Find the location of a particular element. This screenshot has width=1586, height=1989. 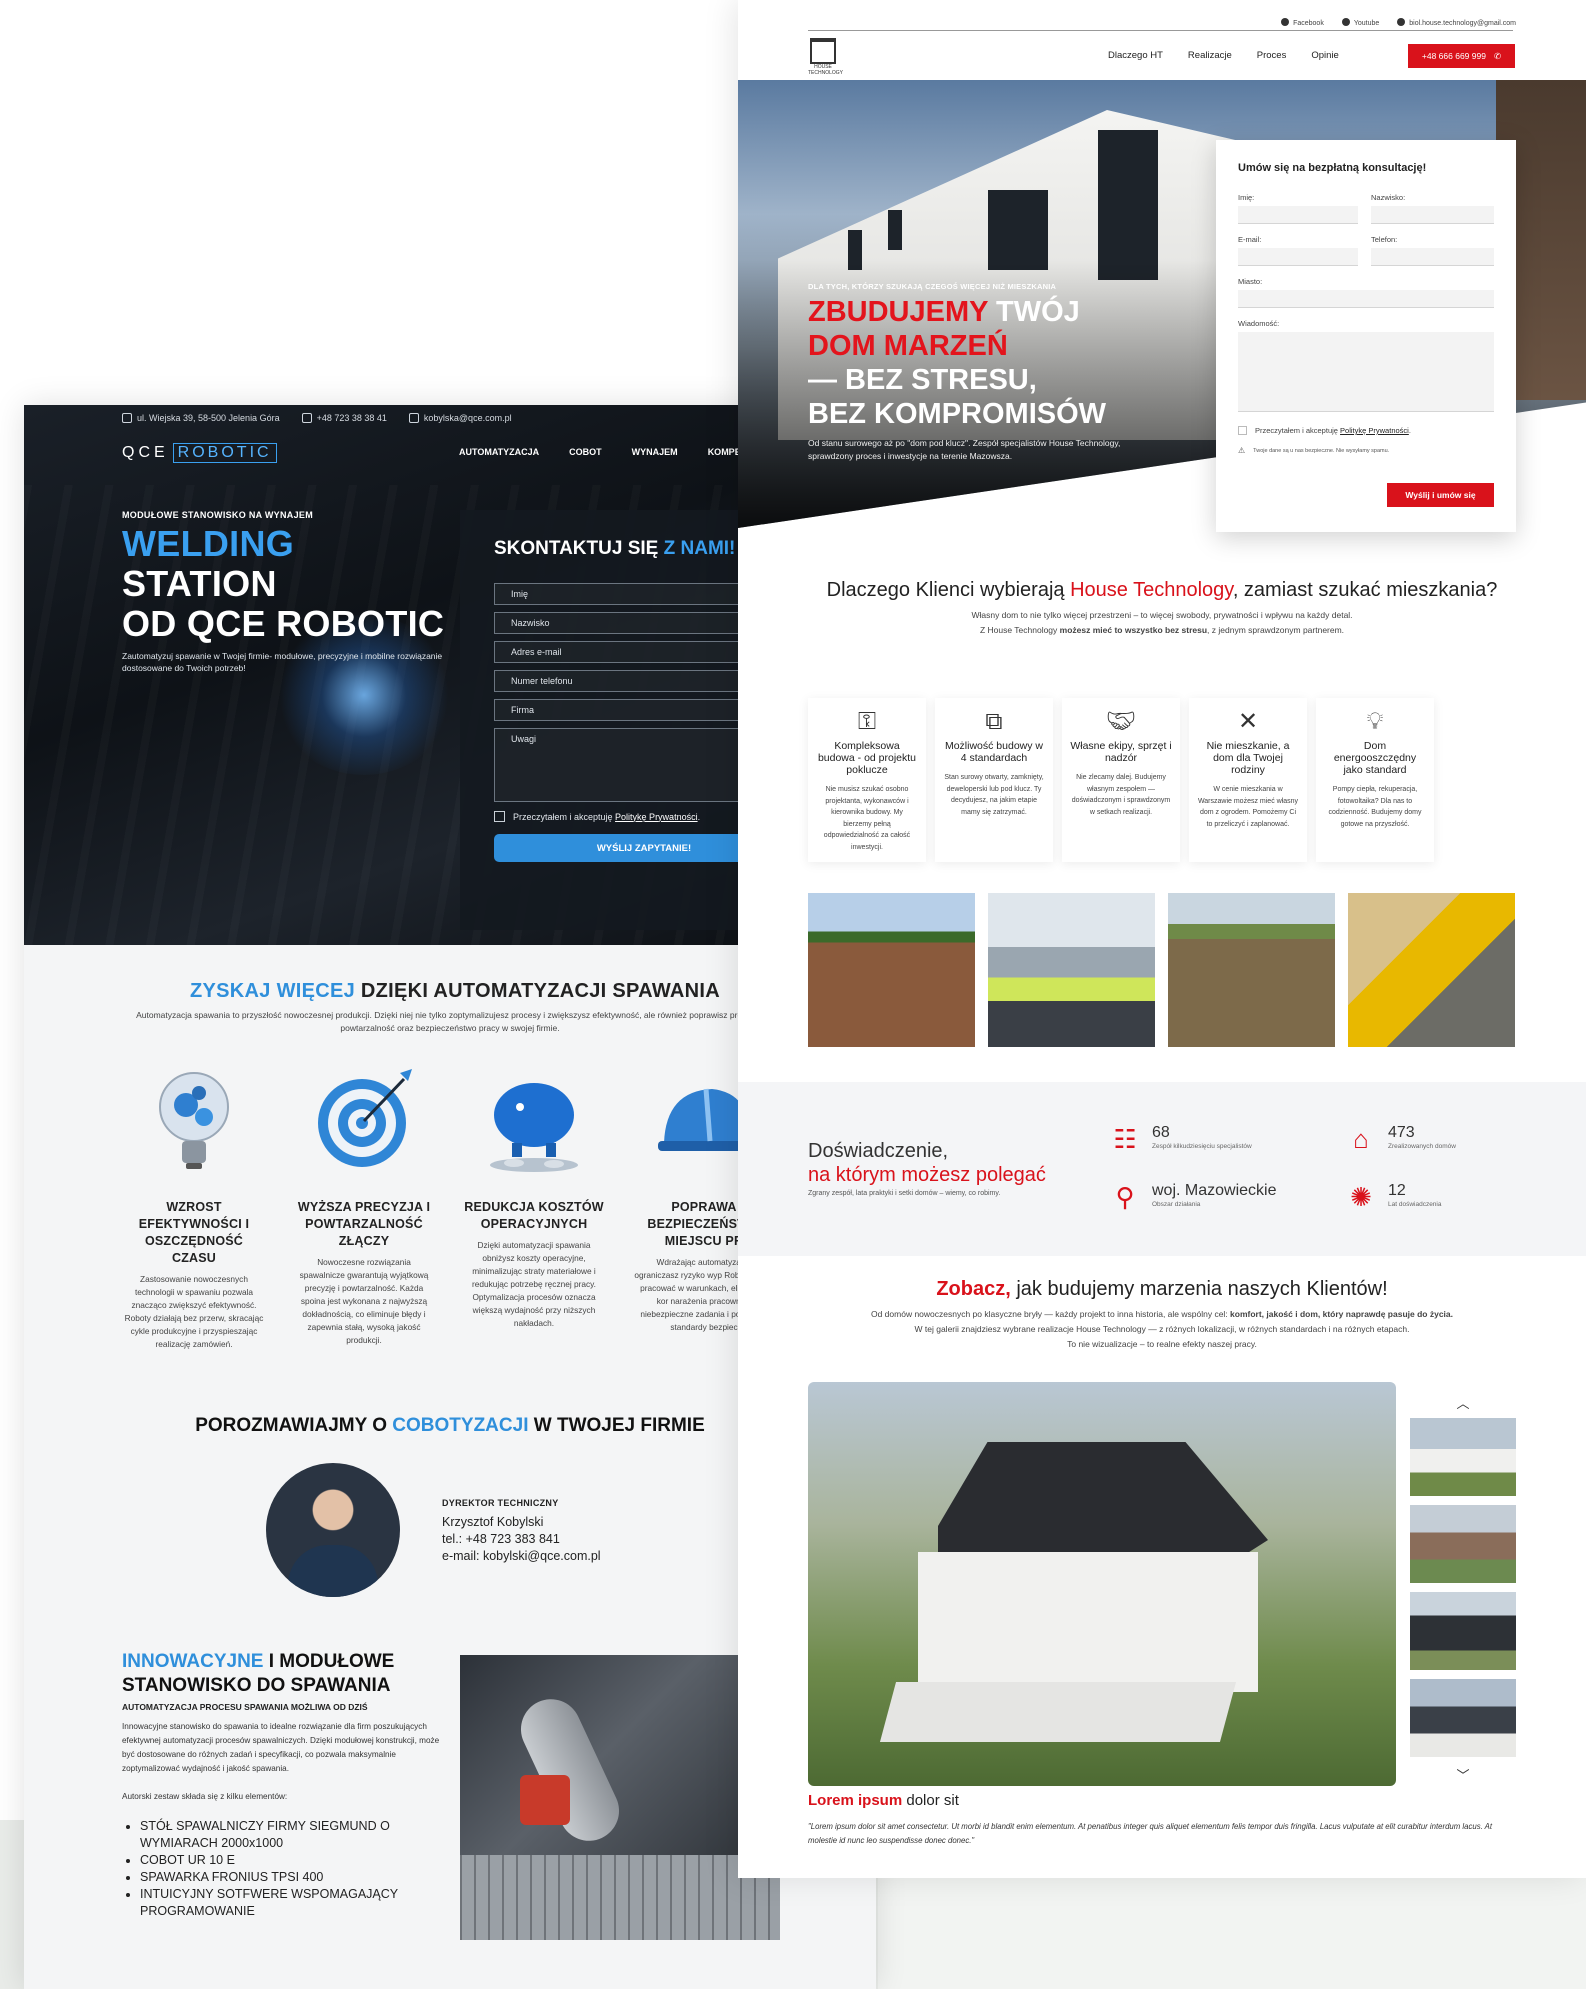

building-icon is located at coordinates (127, 418).